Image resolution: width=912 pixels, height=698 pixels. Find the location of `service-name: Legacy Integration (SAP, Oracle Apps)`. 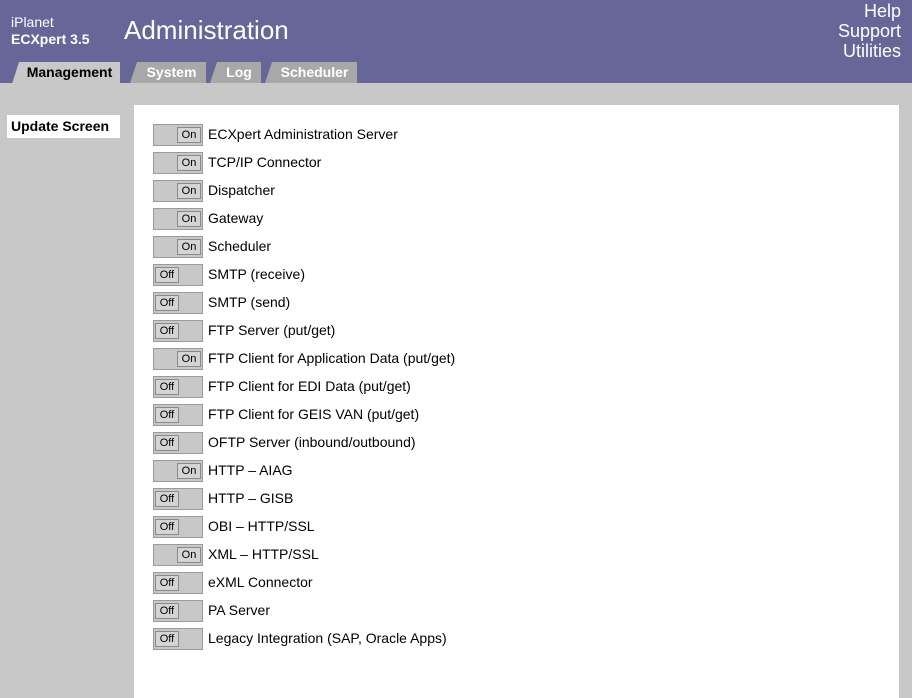

service-name: Legacy Integration (SAP, Oracle Apps) is located at coordinates (327, 638).